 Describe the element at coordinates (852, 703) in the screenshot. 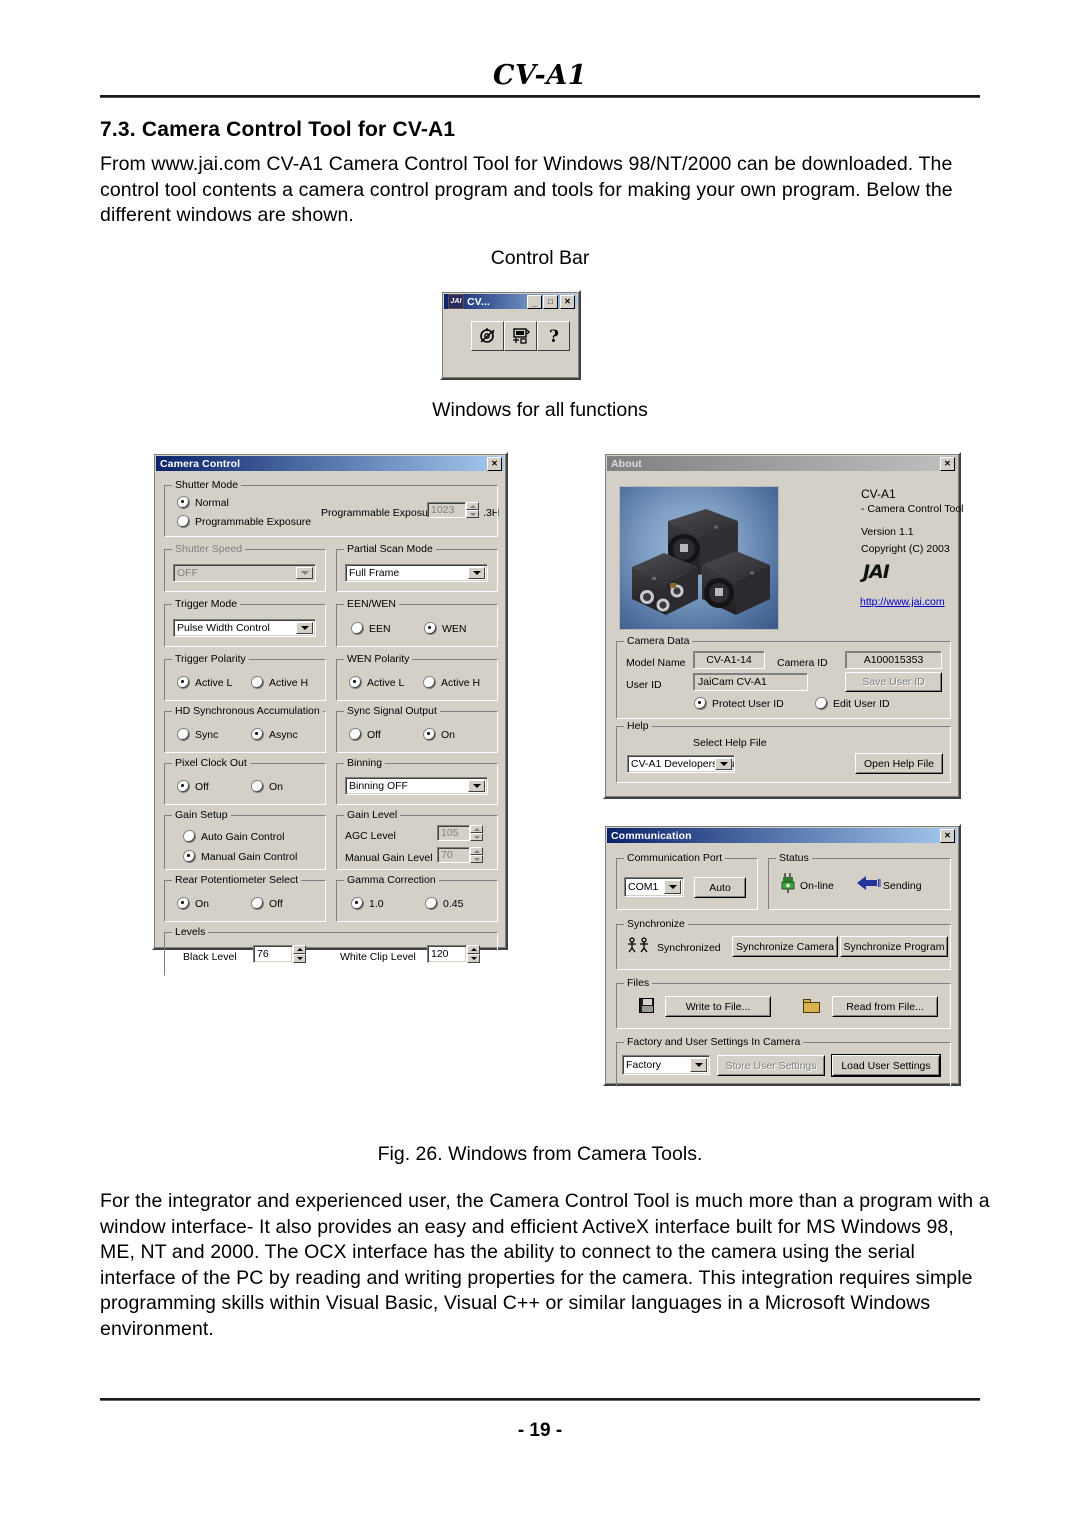

I see `radio-edit-user-id: Edit User ID` at that location.